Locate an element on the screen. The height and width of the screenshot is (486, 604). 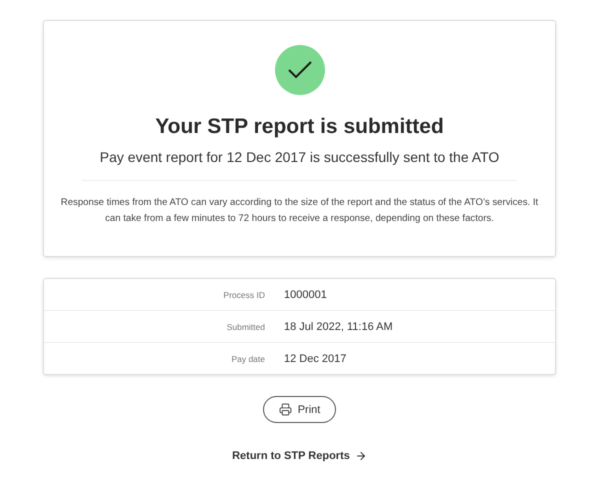
detail-label: Submitted is located at coordinates (245, 327).